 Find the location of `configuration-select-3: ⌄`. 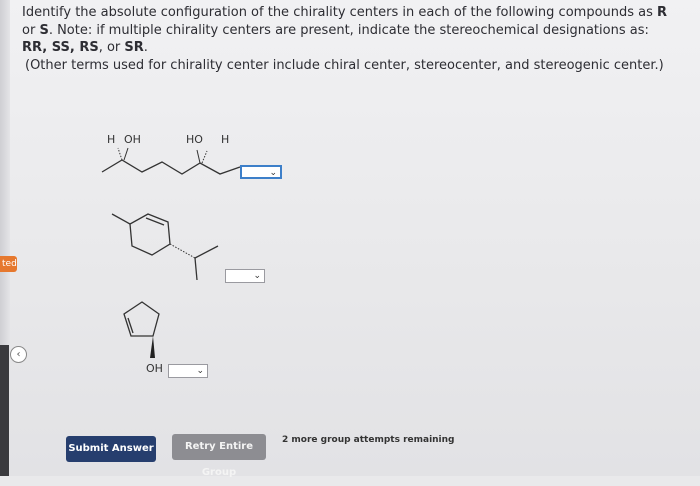

configuration-select-3: ⌄ is located at coordinates (188, 371).